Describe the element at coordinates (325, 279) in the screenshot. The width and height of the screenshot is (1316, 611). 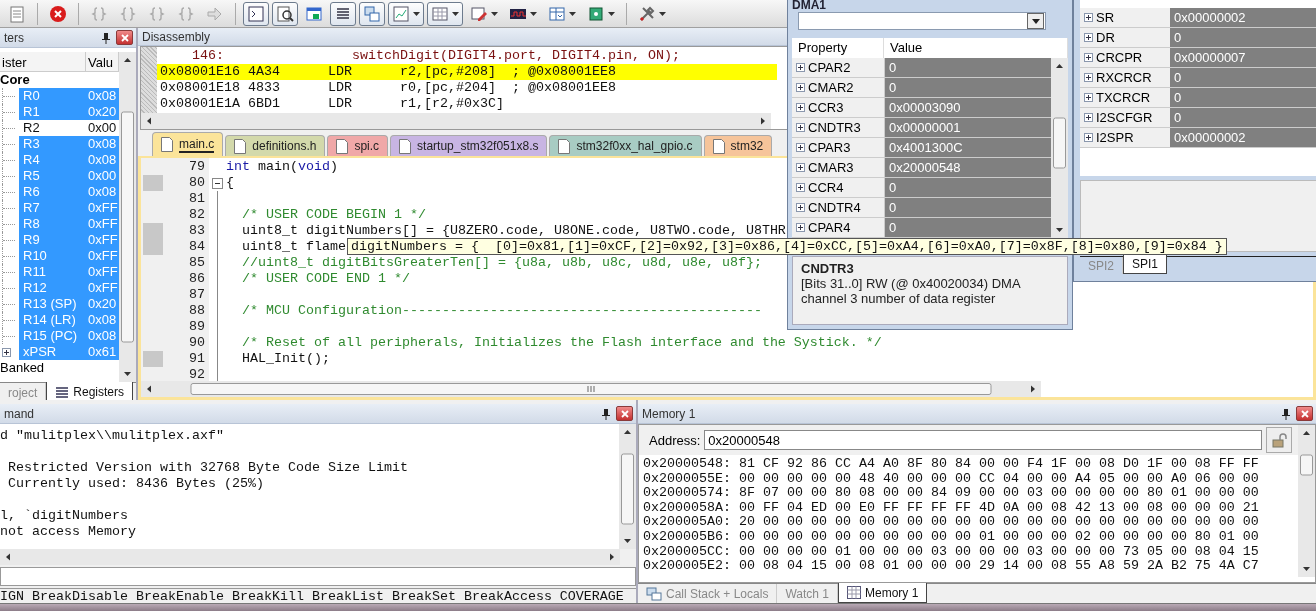
I see `code-line: /* USER CODE END 1 */` at that location.